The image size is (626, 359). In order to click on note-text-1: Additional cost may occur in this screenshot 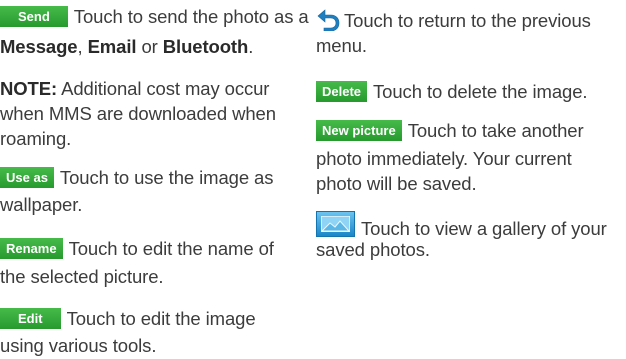, I will do `click(163, 88)`.